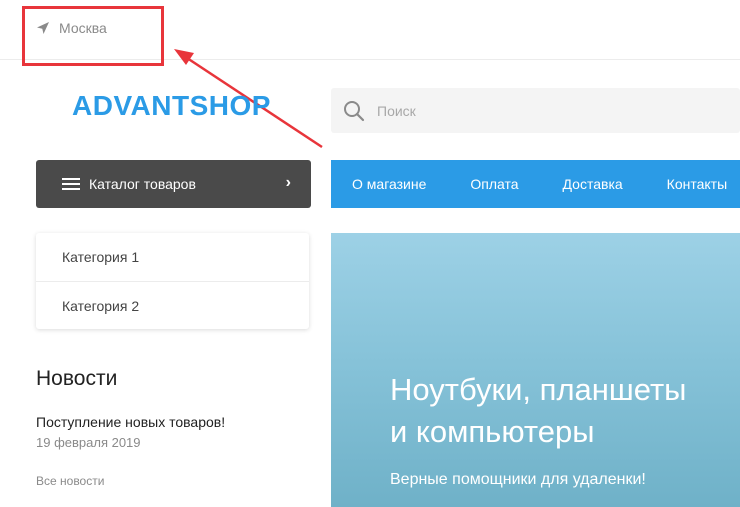  What do you see at coordinates (288, 182) in the screenshot?
I see `chevron-right-icon: ›` at bounding box center [288, 182].